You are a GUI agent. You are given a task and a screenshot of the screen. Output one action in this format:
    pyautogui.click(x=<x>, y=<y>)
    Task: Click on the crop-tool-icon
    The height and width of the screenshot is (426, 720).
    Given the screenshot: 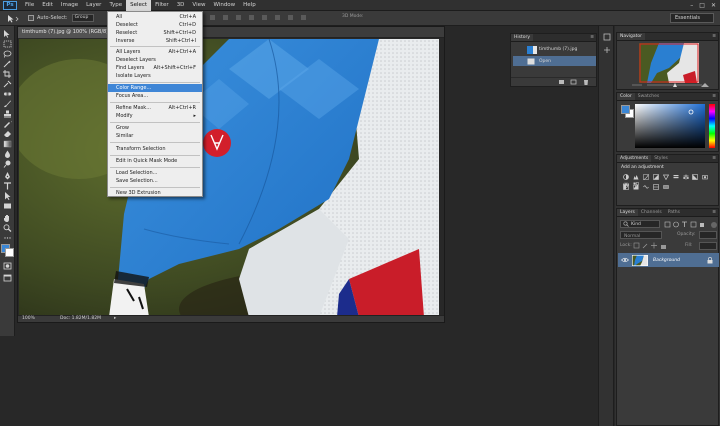 What is the action you would take?
    pyautogui.click(x=7, y=74)
    